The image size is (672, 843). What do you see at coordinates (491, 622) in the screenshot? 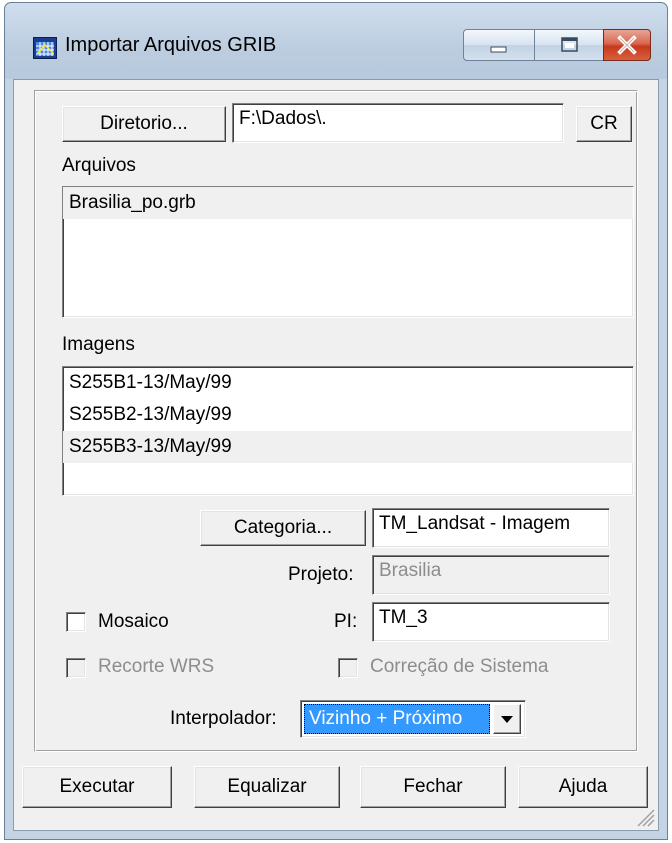
I see `pi-field: TM_3` at bounding box center [491, 622].